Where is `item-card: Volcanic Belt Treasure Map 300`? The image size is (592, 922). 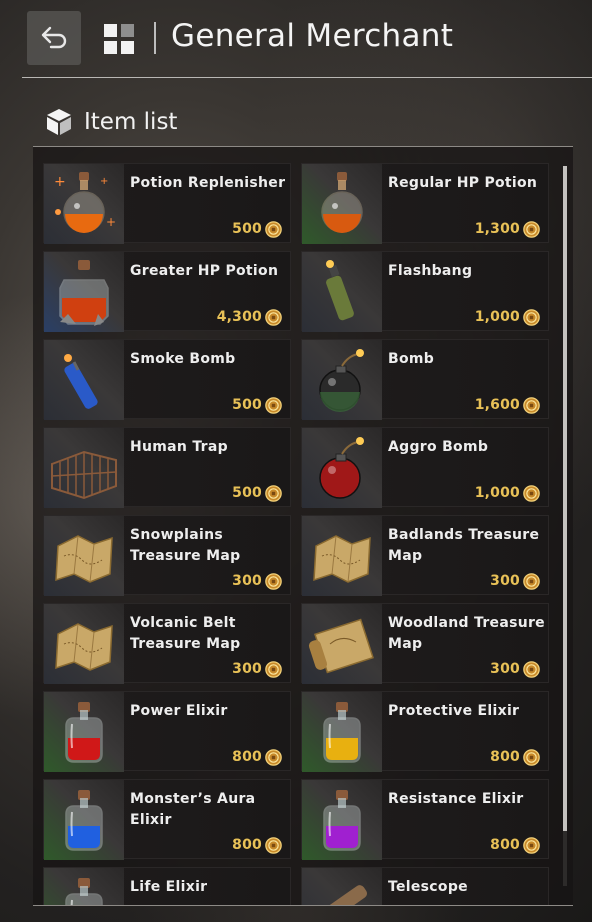
item-card: Volcanic Belt Treasure Map 300 is located at coordinates (167, 643).